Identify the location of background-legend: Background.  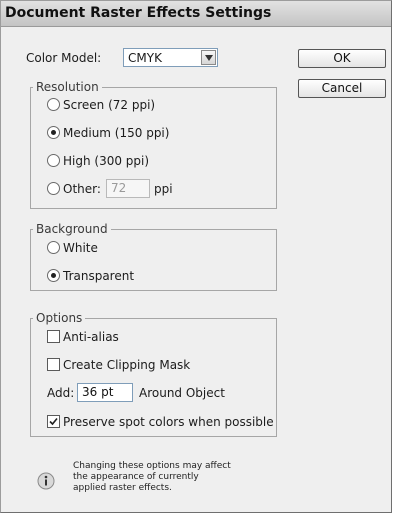
(72, 229).